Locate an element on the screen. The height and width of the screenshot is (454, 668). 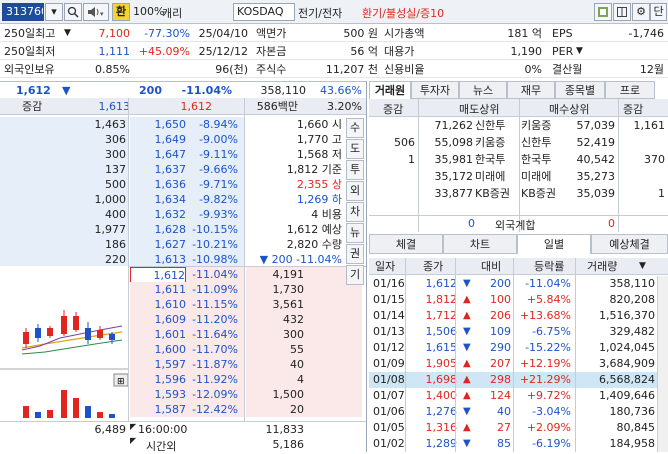
broker-buy-name: 한국투 is located at coordinates (536, 159).